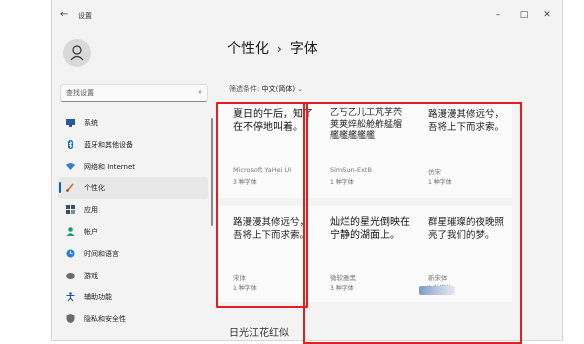 The width and height of the screenshot is (584, 344). I want to click on avatar, so click(77, 53).